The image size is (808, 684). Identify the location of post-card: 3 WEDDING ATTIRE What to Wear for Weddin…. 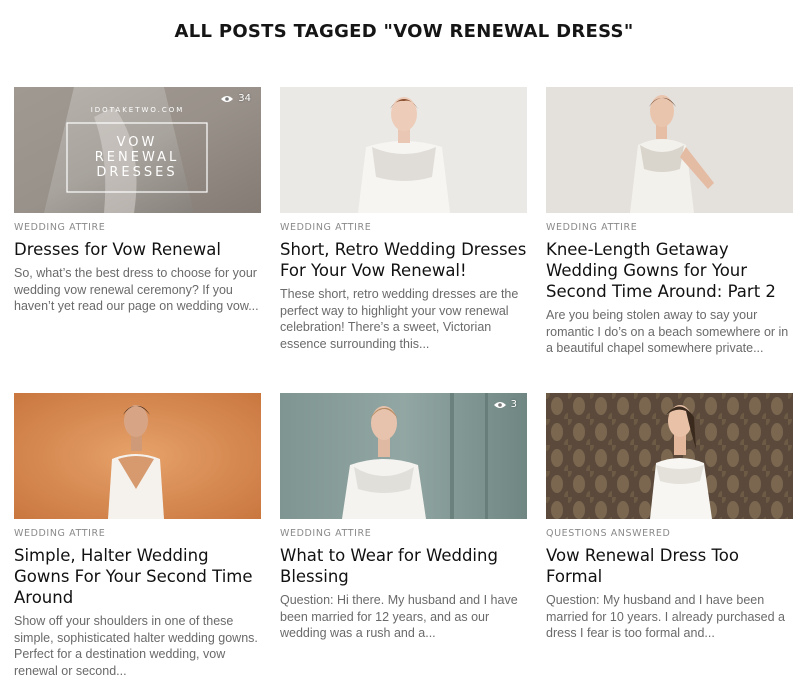
(403, 517).